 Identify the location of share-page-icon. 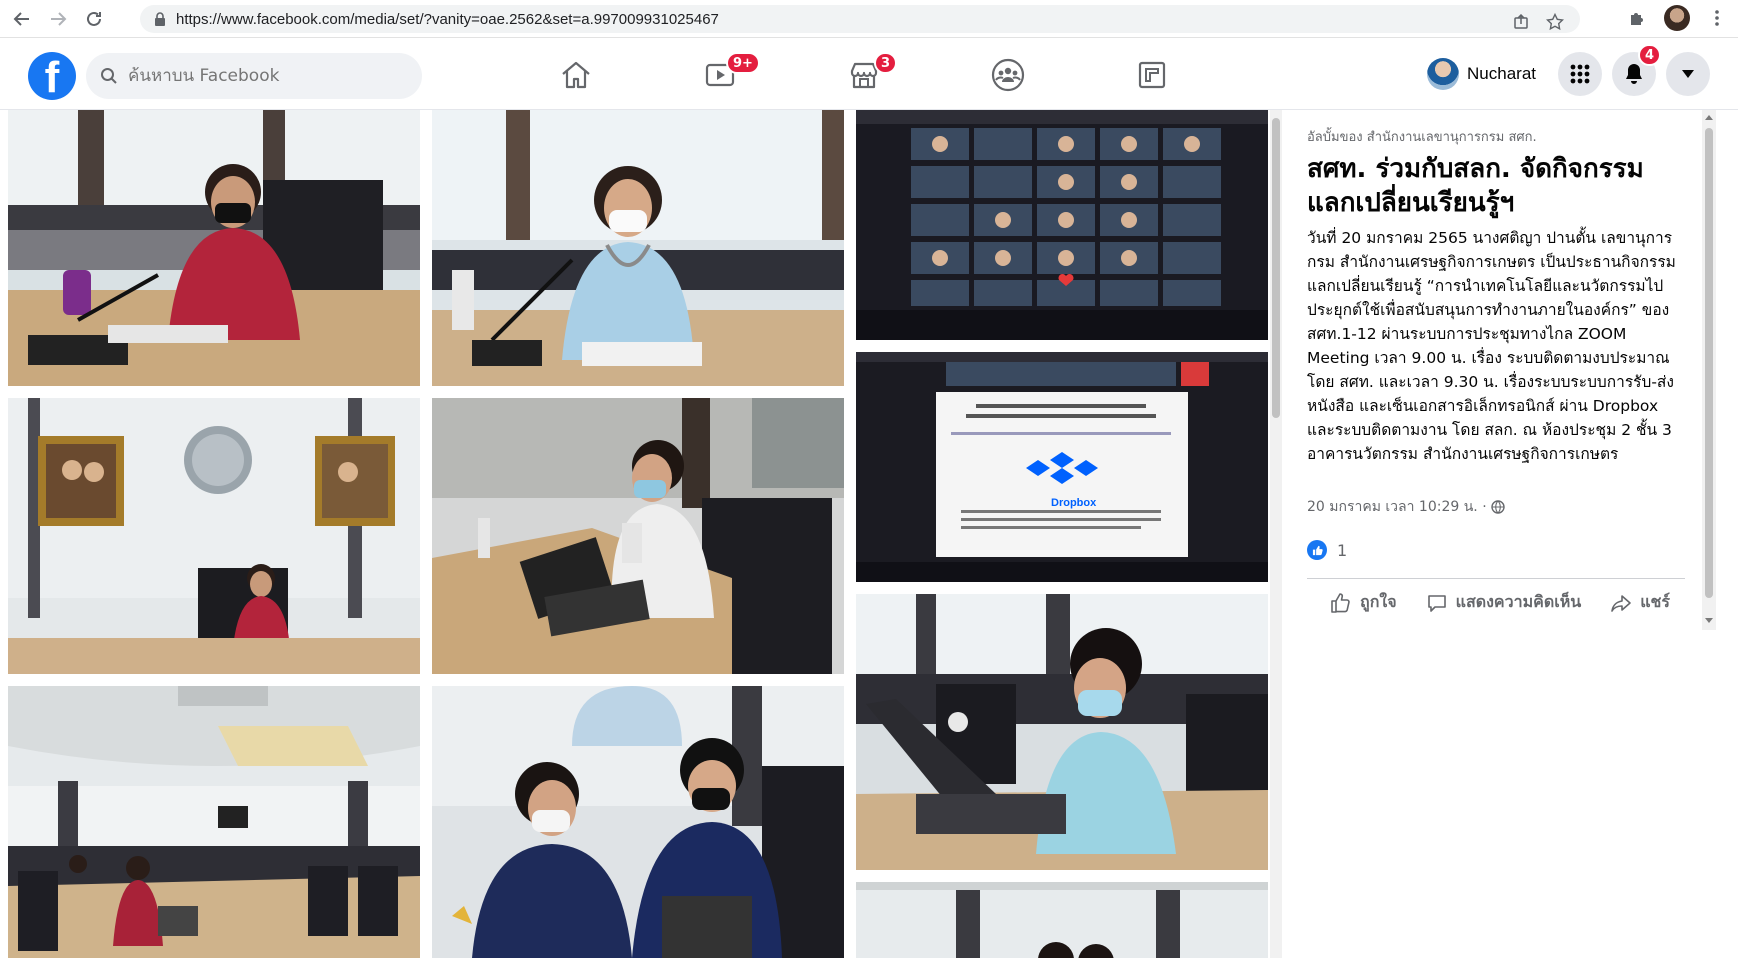
(1521, 22).